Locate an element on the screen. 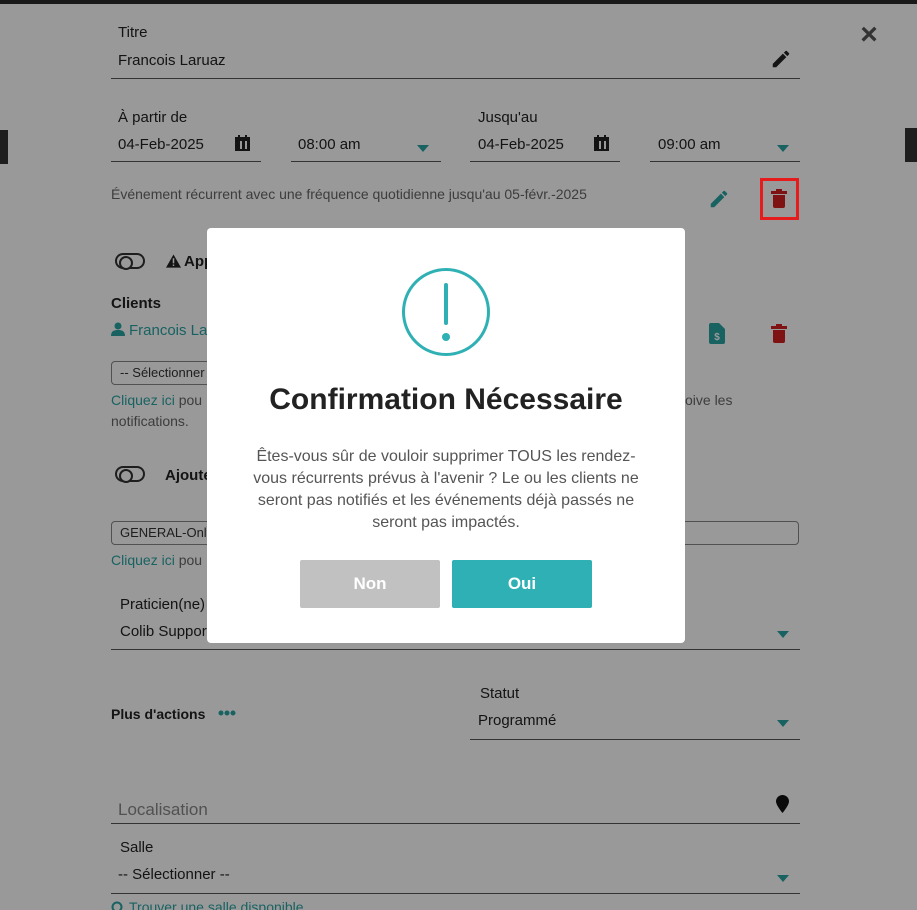  cancel-button: Non is located at coordinates (370, 584).